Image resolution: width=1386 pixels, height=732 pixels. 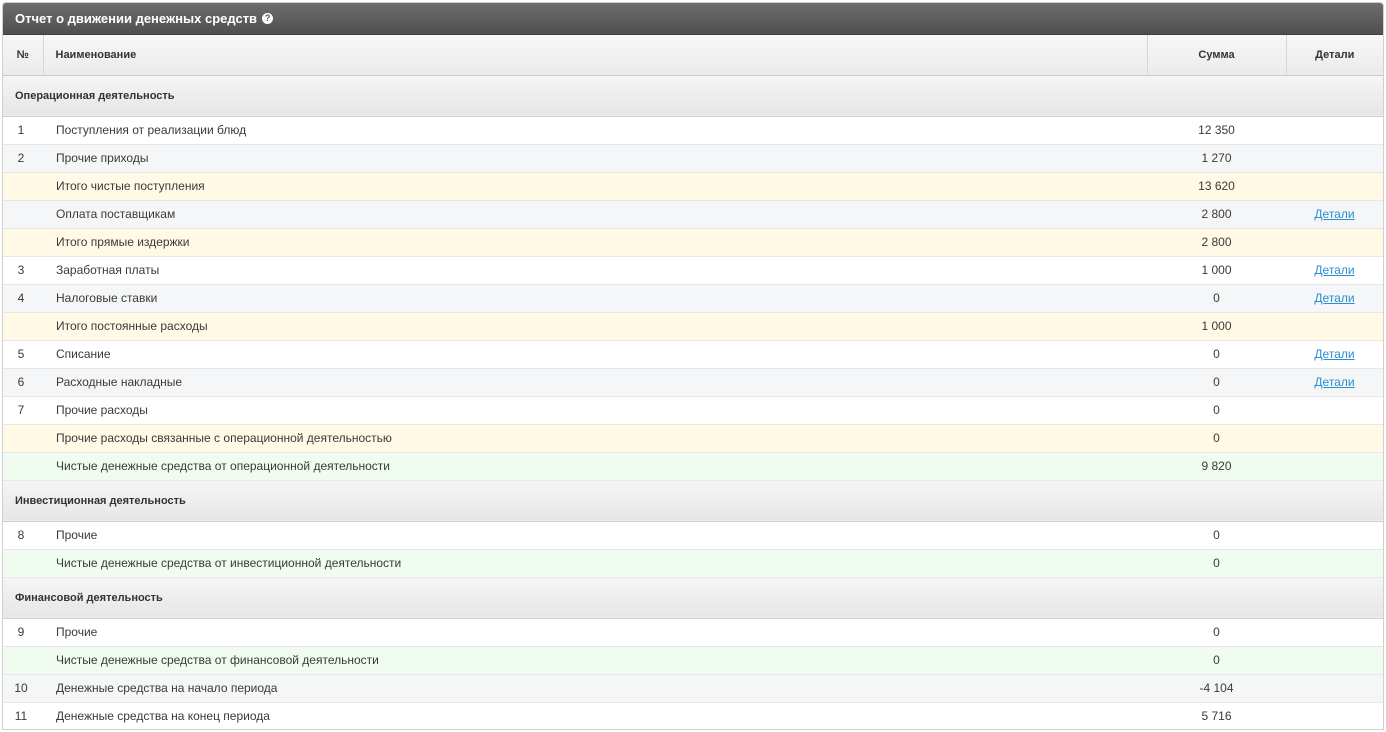 I want to click on row-sum: 1 000, so click(x=1216, y=270).